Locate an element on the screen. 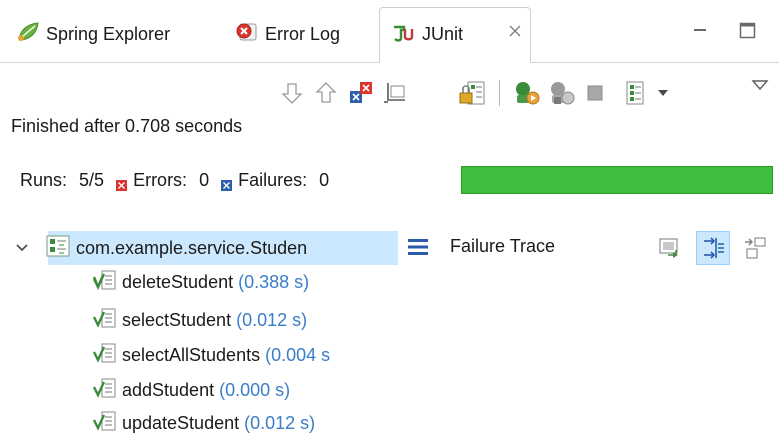  tab-label: JUnit is located at coordinates (443, 33).